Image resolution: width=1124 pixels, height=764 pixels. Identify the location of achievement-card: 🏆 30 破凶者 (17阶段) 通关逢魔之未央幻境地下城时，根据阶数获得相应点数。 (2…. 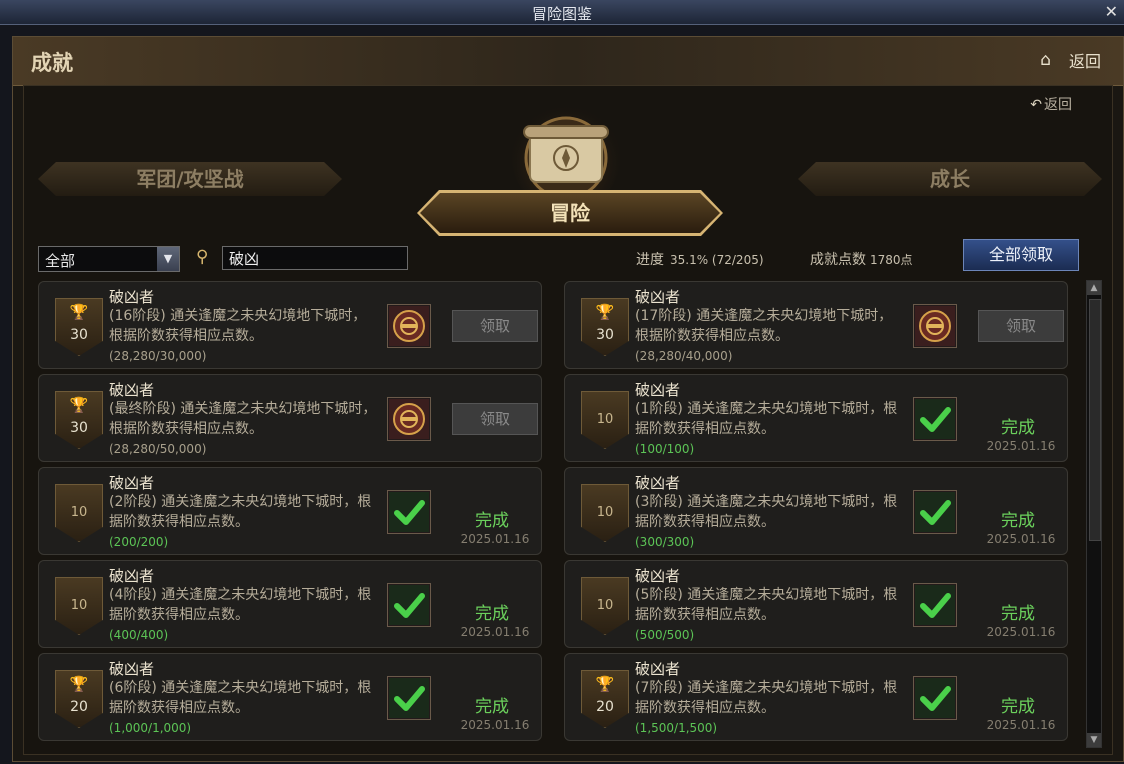
(816, 325).